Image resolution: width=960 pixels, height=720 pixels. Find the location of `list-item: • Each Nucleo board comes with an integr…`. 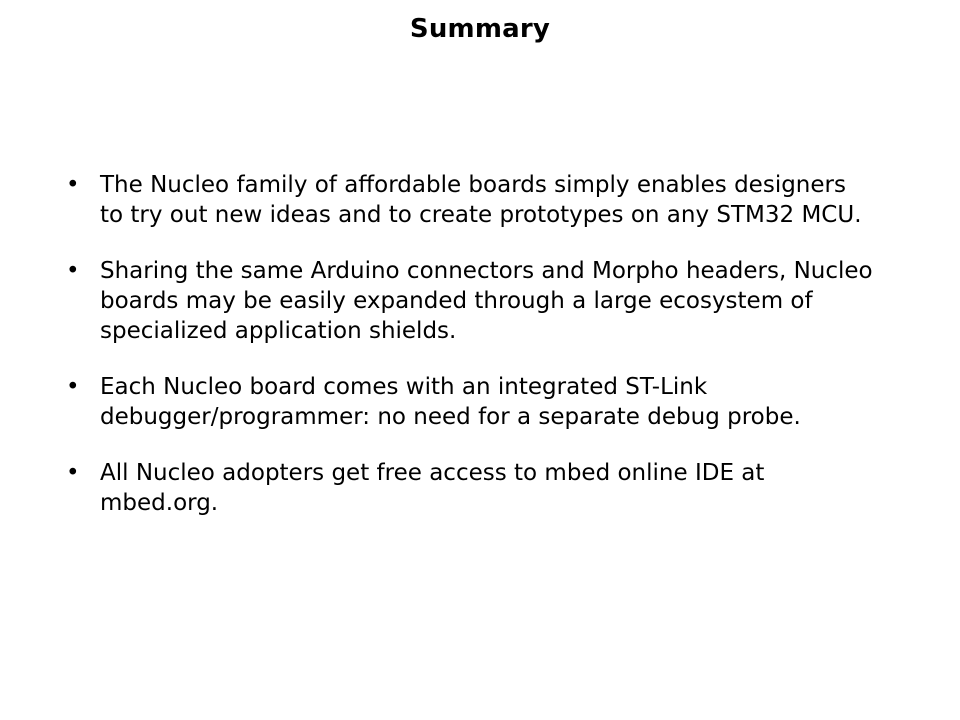

list-item: • Each Nucleo board comes with an integr… is located at coordinates (497, 402).